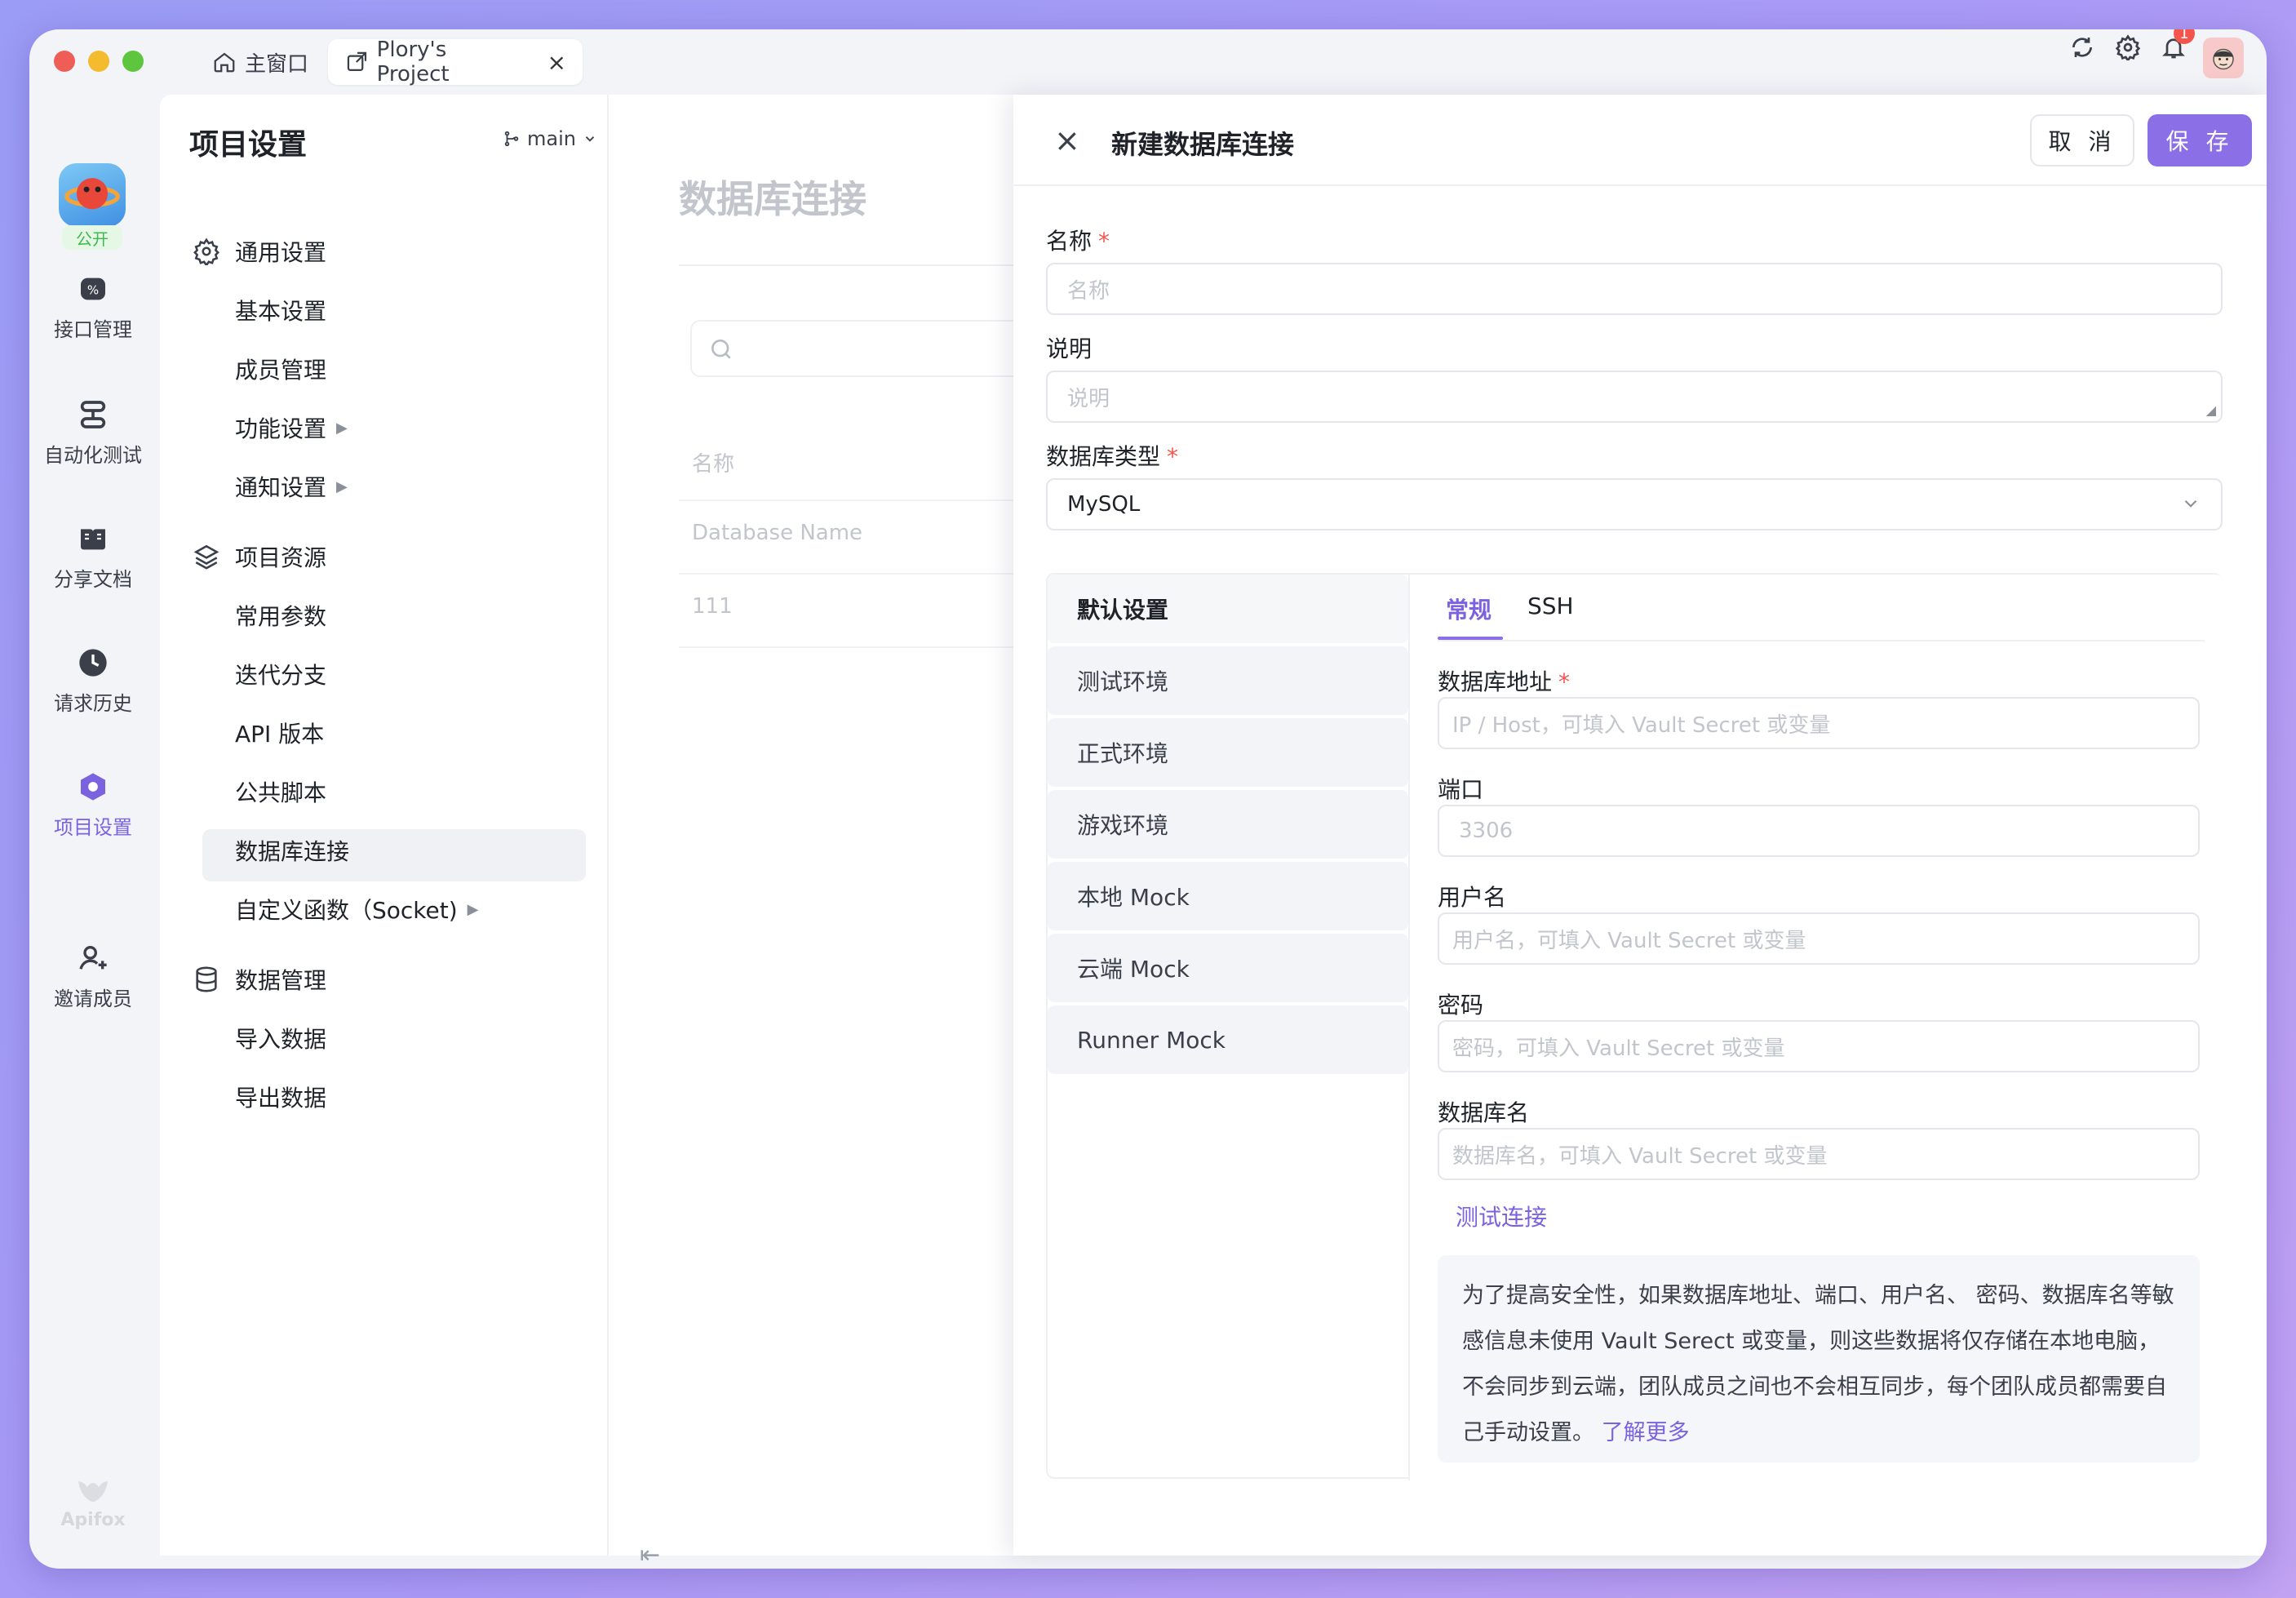  Describe the element at coordinates (93, 999) in the screenshot. I see `rail-label-invite: 邀请成员` at that location.